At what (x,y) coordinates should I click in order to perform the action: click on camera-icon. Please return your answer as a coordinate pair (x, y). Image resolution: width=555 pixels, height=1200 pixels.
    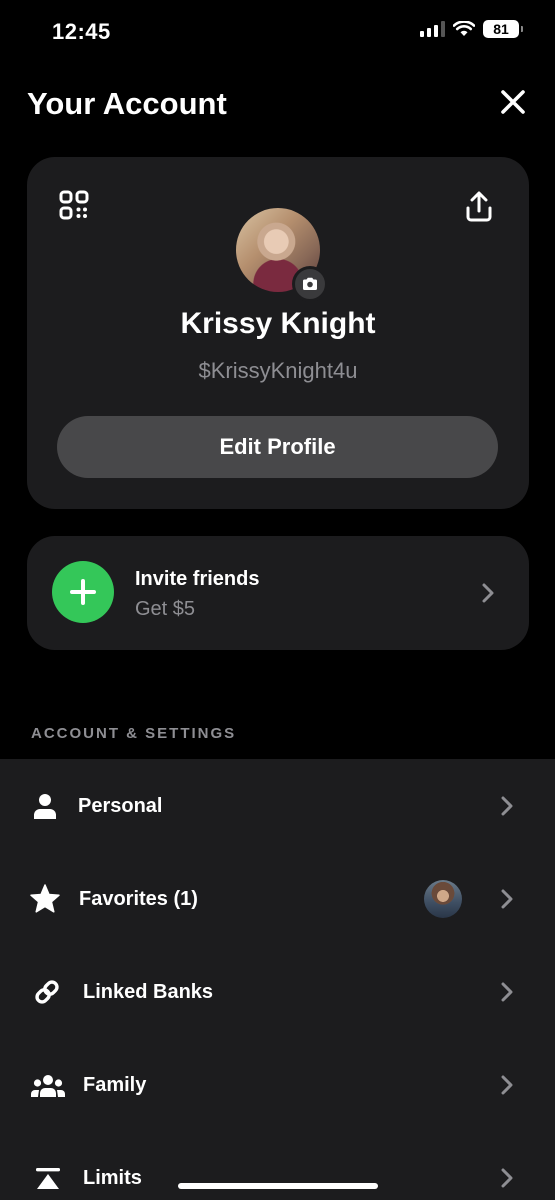
    Looking at the image, I should click on (310, 283).